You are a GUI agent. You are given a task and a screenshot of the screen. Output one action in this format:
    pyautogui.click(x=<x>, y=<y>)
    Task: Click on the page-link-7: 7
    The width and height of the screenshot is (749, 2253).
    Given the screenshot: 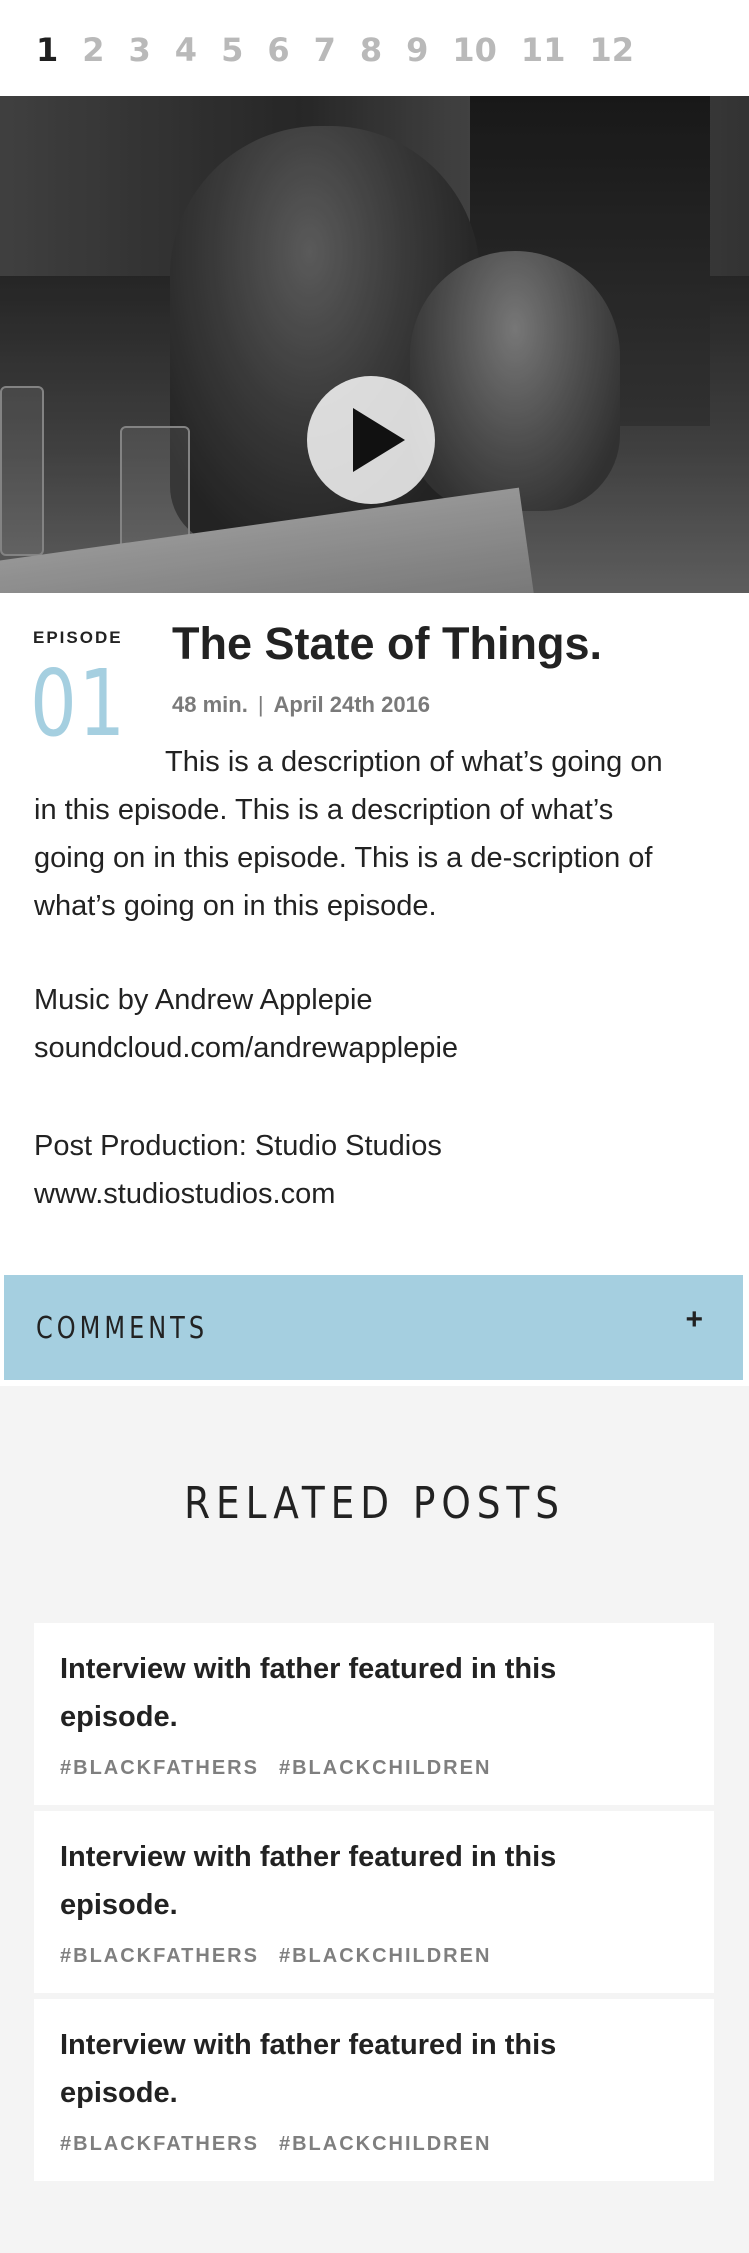 What is the action you would take?
    pyautogui.click(x=325, y=50)
    